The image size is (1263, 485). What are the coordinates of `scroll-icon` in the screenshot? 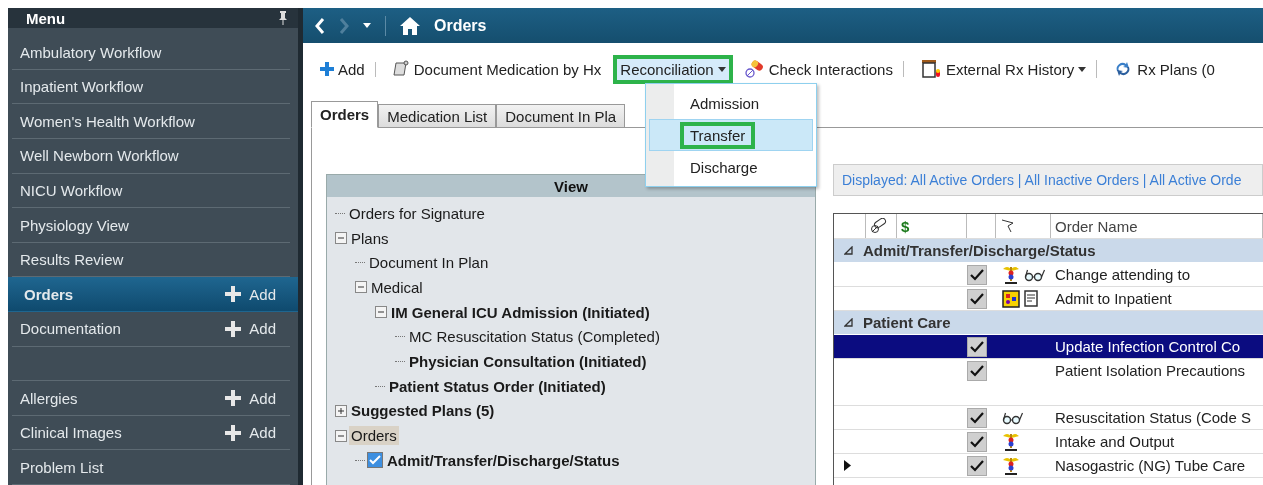 It's located at (400, 69).